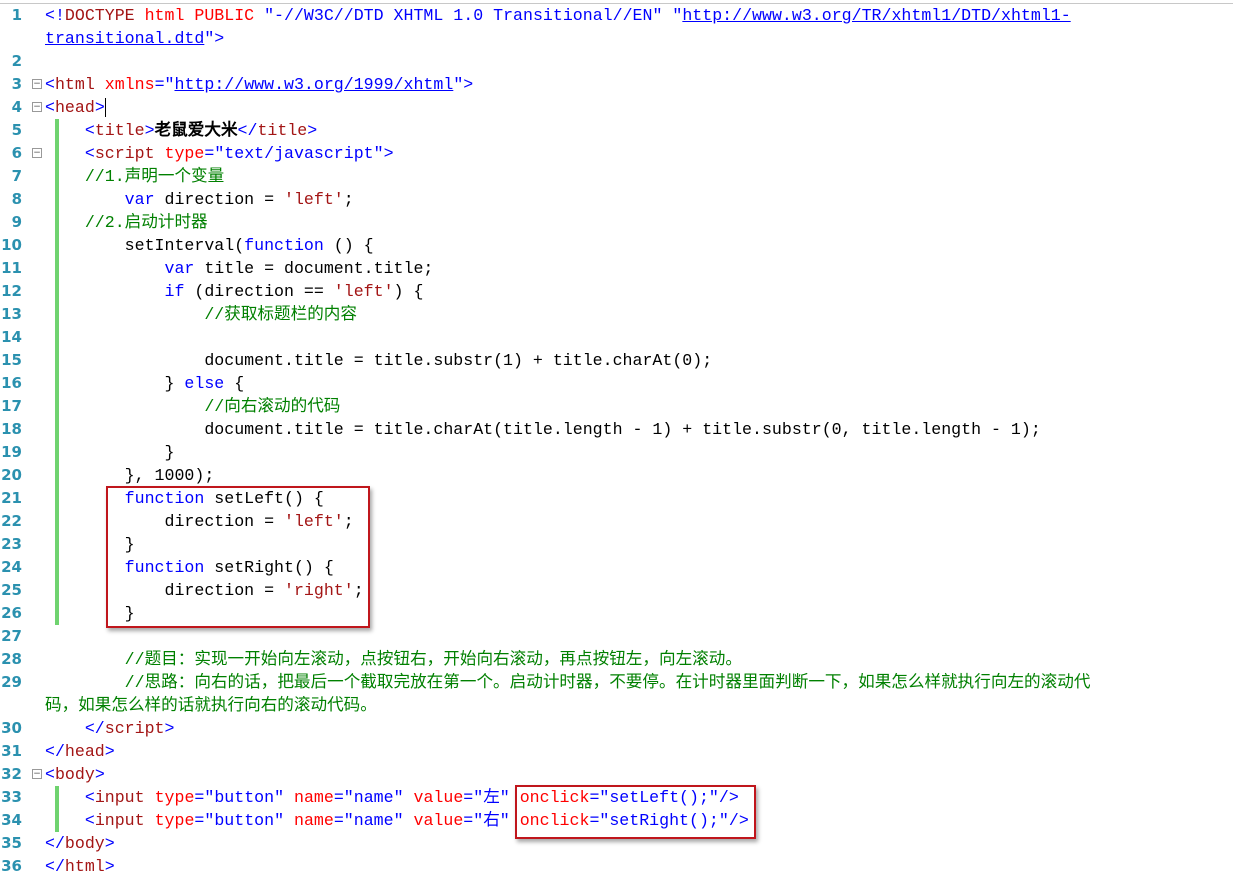 The image size is (1233, 880). What do you see at coordinates (616, 199) in the screenshot?
I see `code-line: 8 var direction = 'left';` at bounding box center [616, 199].